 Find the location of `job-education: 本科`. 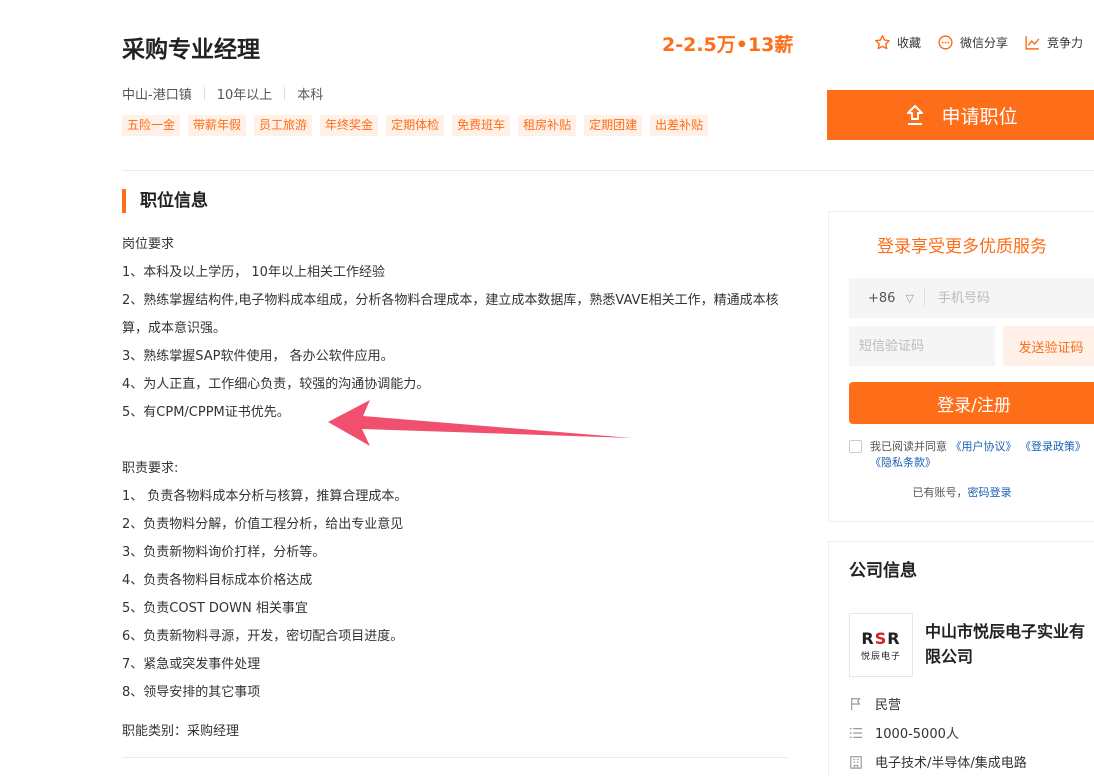

job-education: 本科 is located at coordinates (310, 95).